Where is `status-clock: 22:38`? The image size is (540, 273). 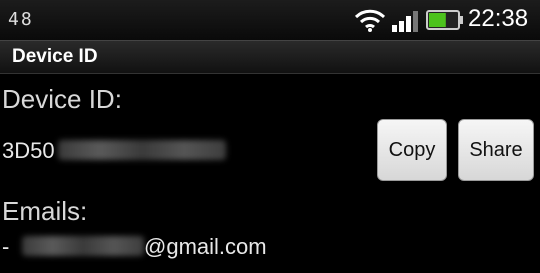
status-clock: 22:38 is located at coordinates (498, 18).